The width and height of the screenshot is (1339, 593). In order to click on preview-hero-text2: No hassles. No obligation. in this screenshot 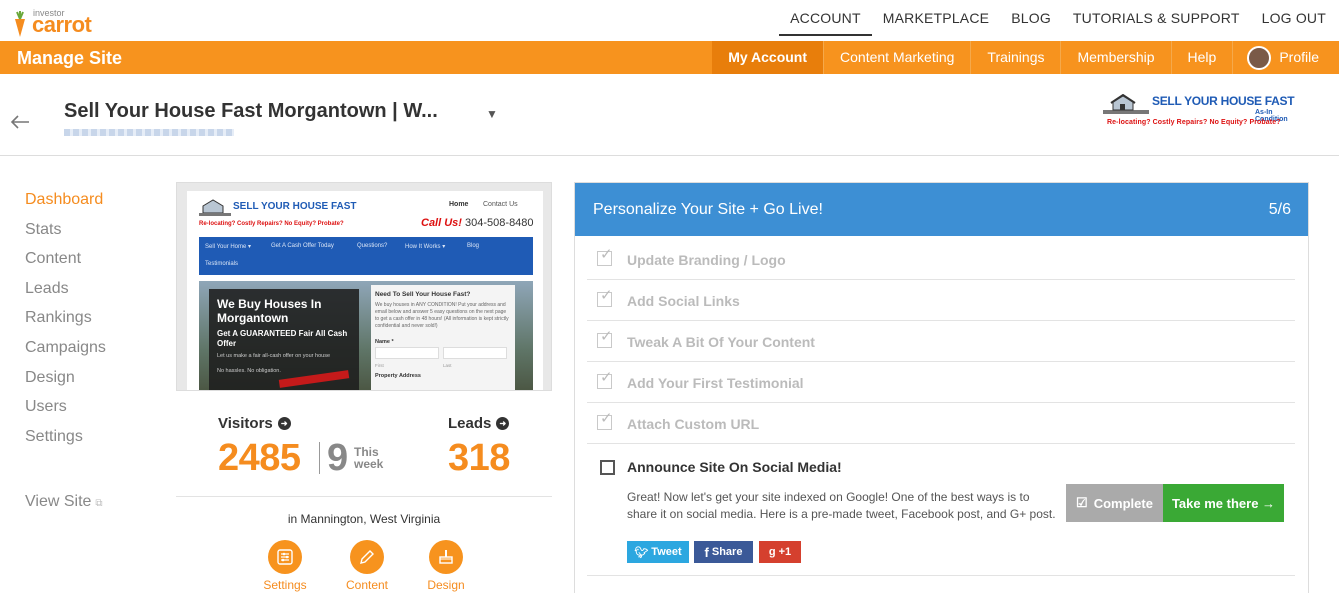, I will do `click(249, 371)`.